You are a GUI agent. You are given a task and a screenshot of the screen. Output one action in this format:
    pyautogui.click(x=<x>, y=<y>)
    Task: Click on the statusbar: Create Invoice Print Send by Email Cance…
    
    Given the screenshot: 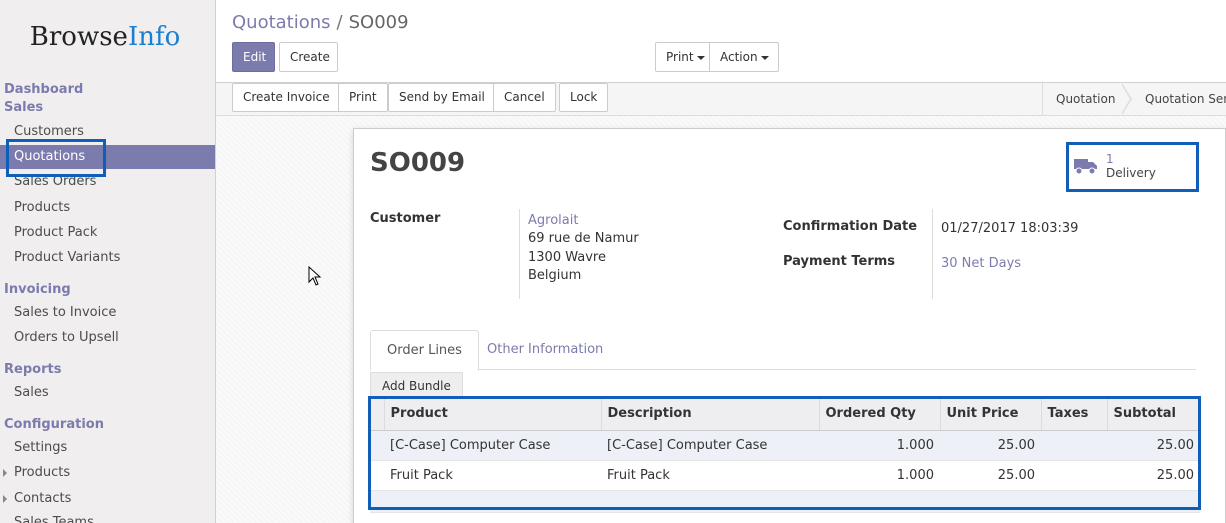 What is the action you would take?
    pyautogui.click(x=721, y=99)
    